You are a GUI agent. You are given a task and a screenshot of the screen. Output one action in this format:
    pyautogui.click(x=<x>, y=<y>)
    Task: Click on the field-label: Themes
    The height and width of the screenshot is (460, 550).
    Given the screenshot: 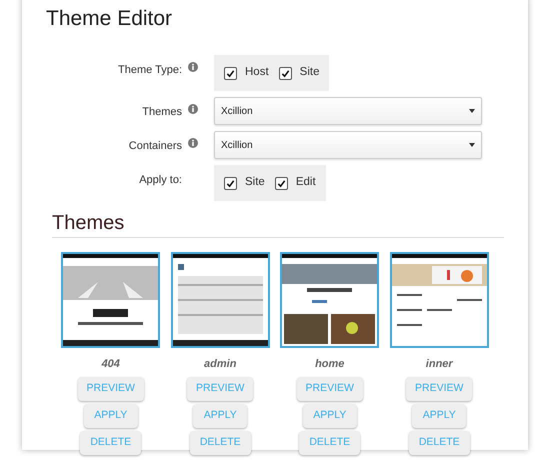 What is the action you would take?
    pyautogui.click(x=162, y=112)
    